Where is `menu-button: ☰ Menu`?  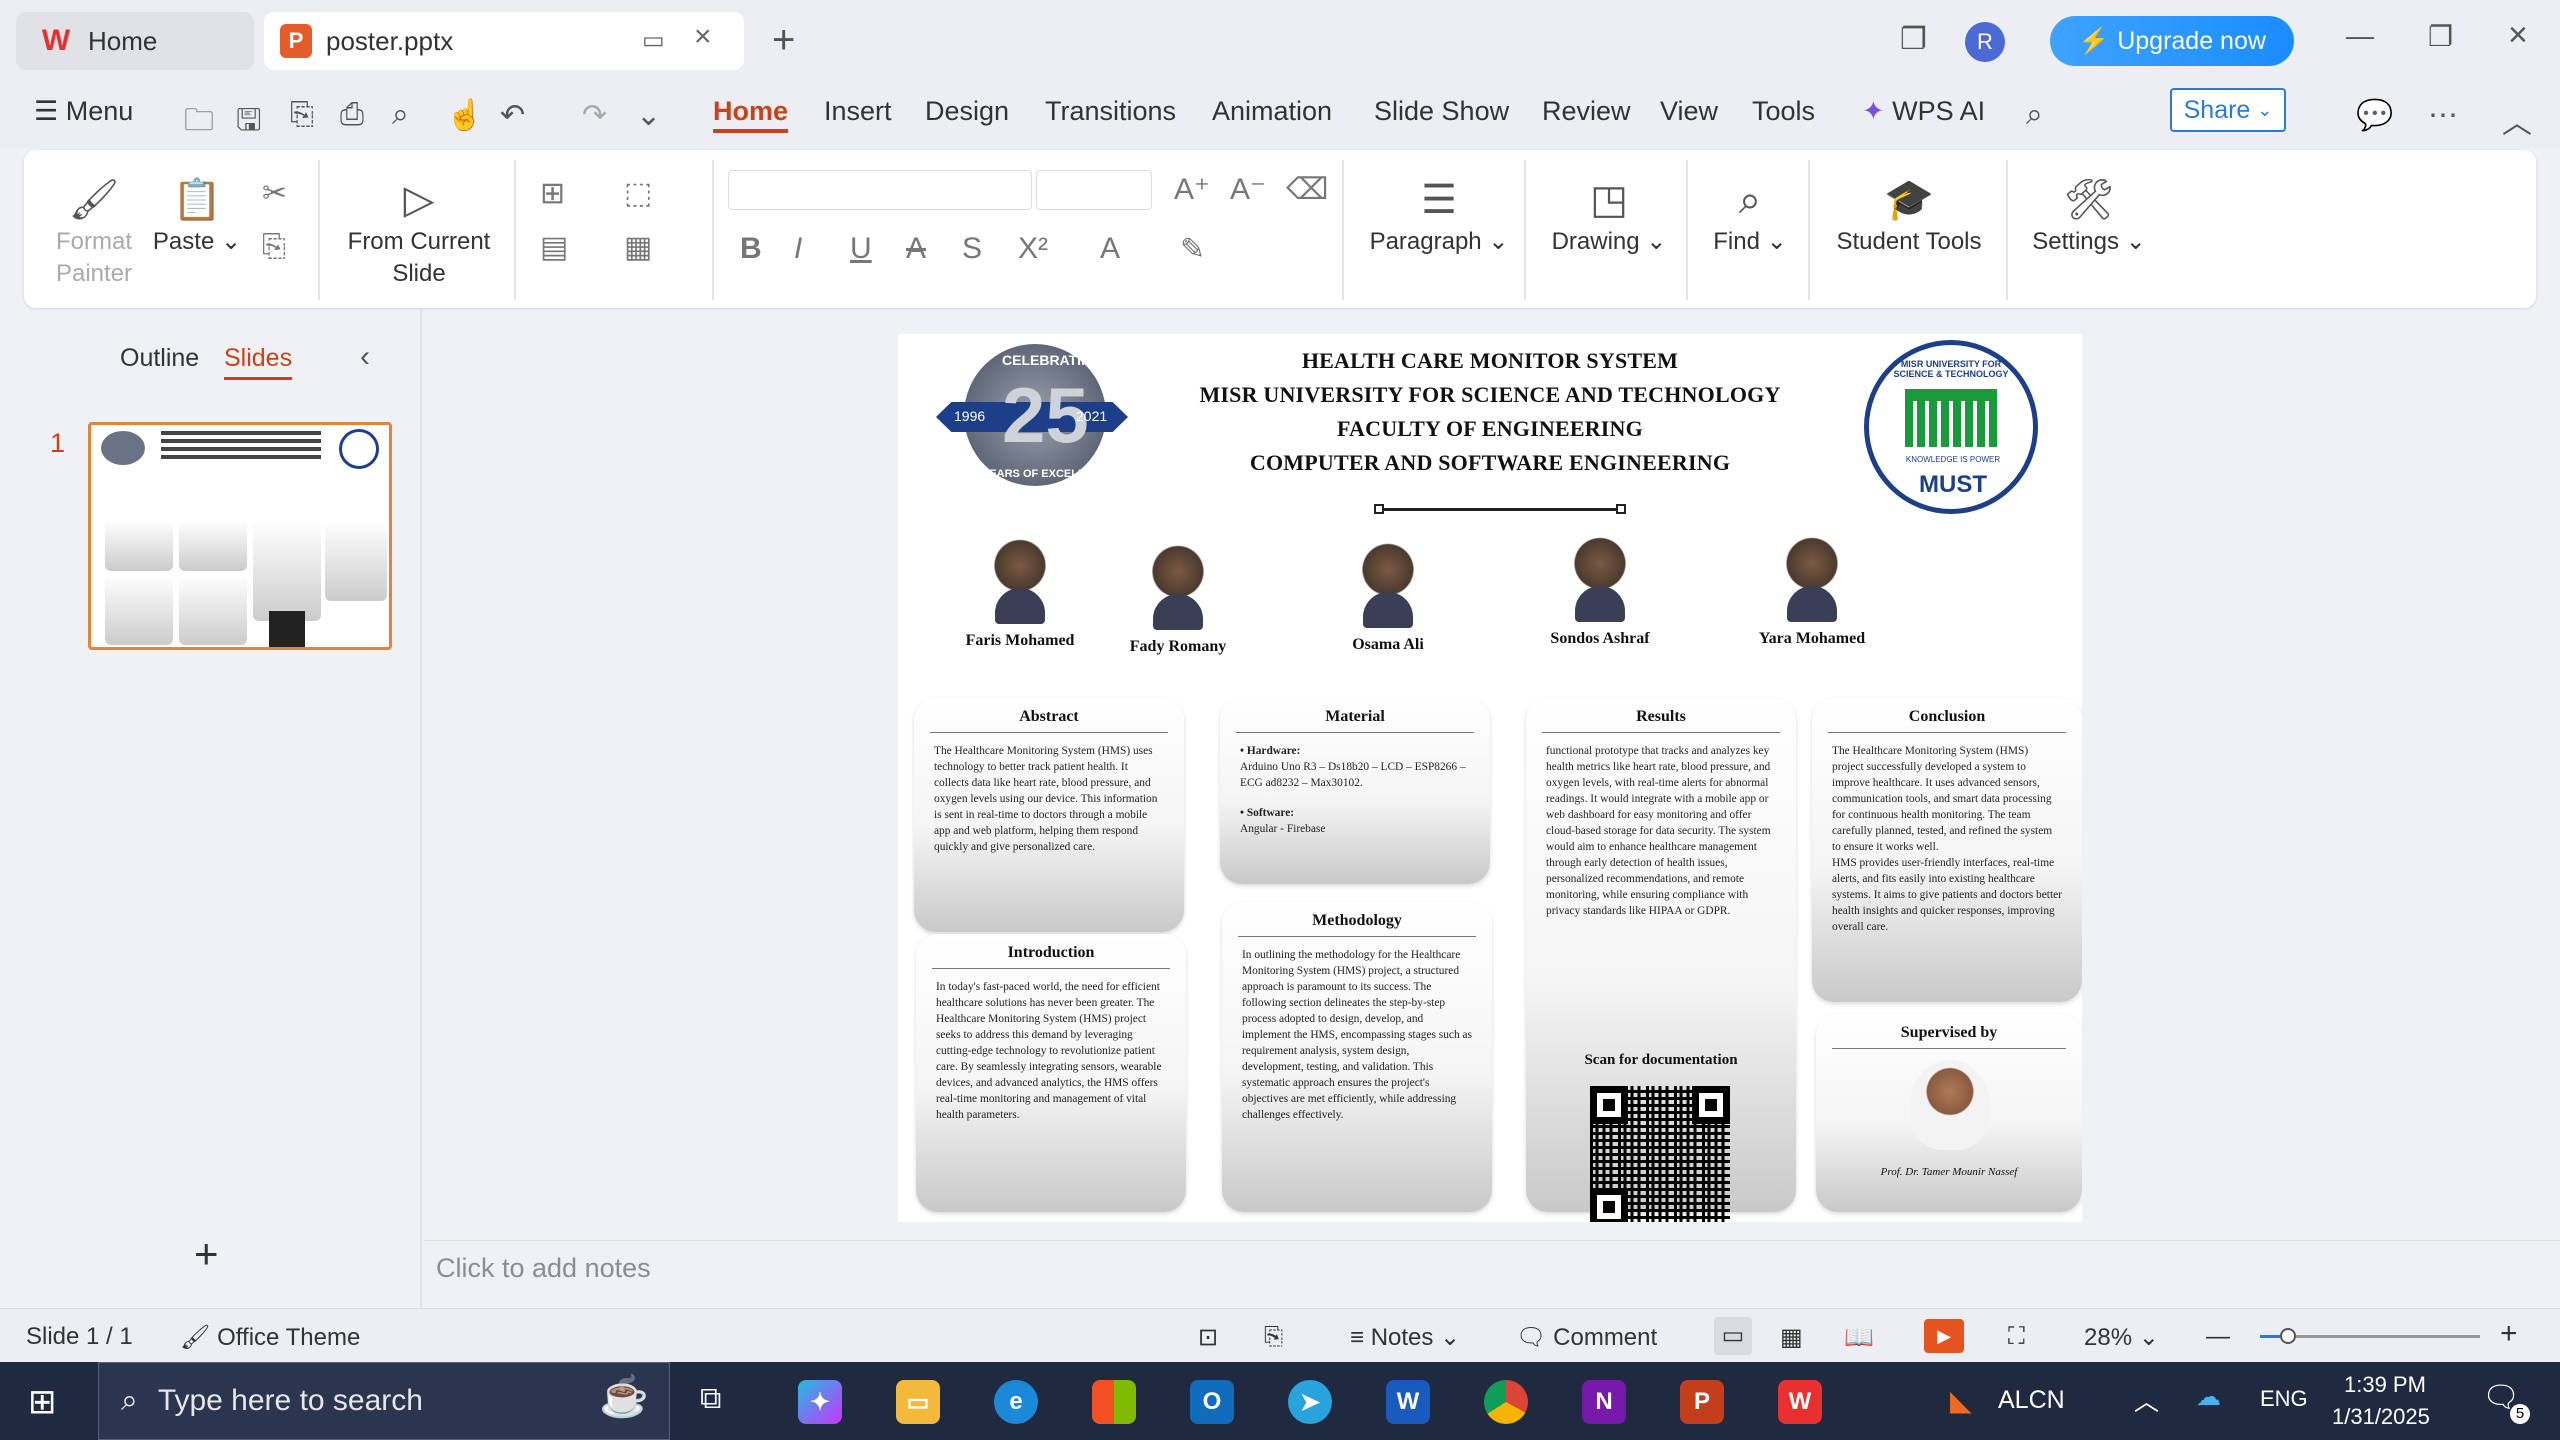 menu-button: ☰ Menu is located at coordinates (83, 111).